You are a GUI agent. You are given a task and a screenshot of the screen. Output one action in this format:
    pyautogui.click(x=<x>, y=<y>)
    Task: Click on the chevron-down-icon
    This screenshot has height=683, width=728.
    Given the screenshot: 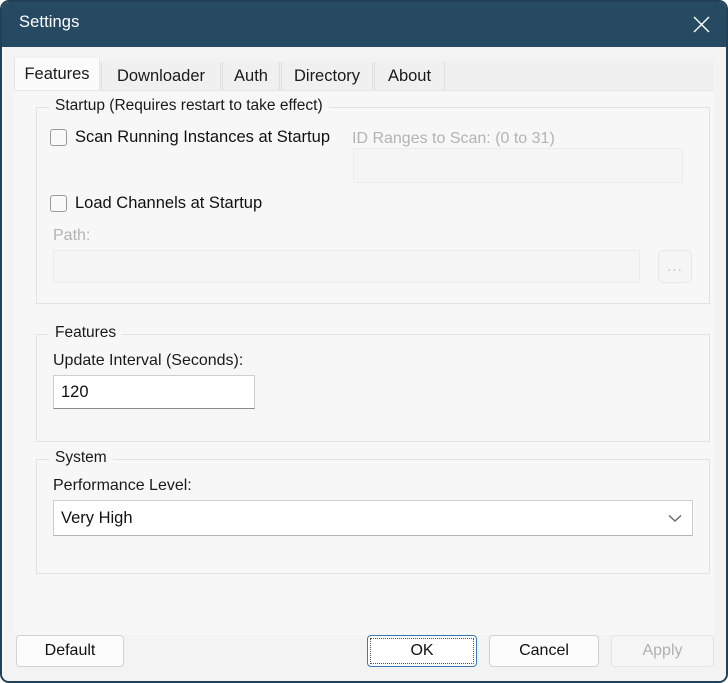 What is the action you would take?
    pyautogui.click(x=675, y=518)
    